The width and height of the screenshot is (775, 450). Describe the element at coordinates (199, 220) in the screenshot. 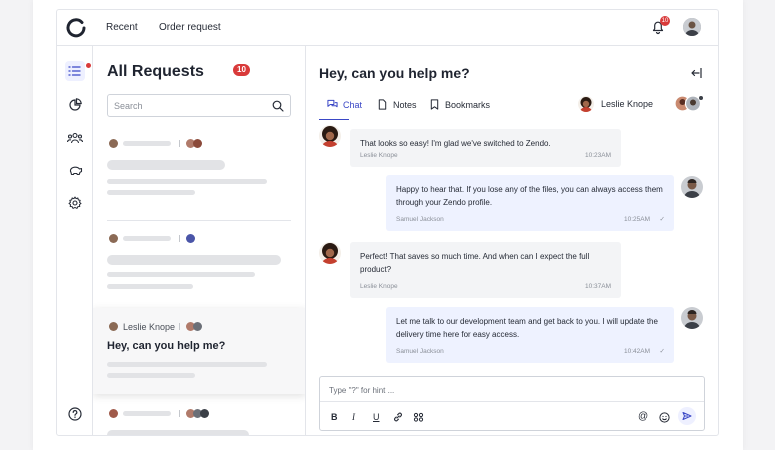

I see `divider` at that location.